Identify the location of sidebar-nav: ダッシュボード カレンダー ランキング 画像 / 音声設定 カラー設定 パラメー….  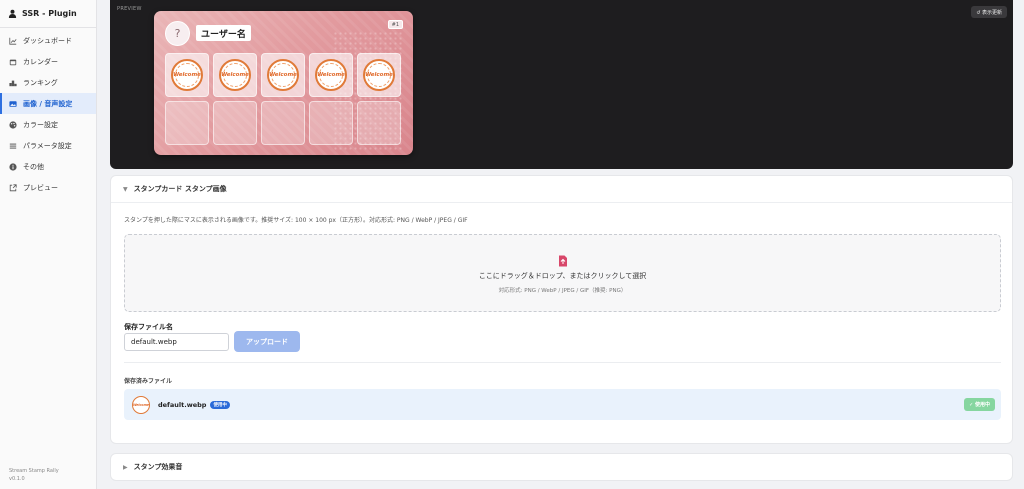
(48, 114).